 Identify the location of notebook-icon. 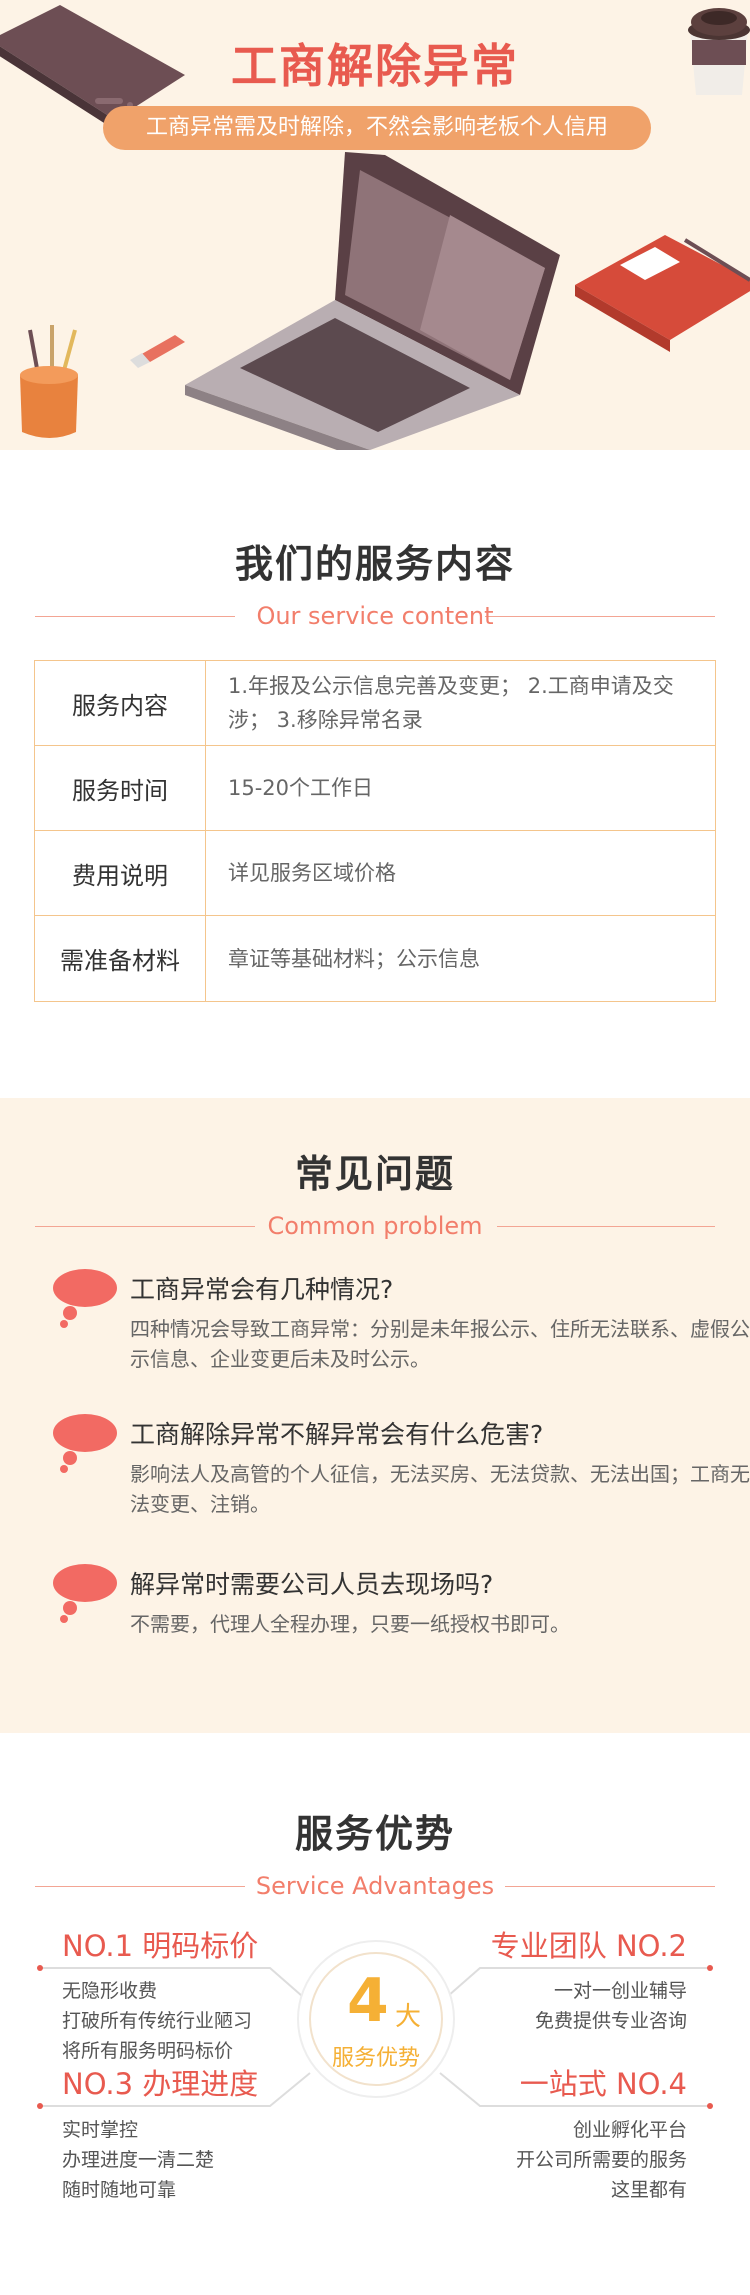
(662, 293).